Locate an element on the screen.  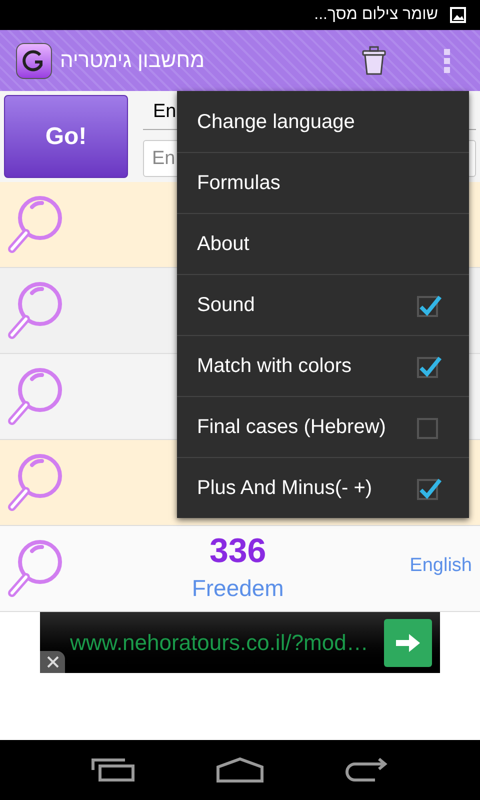
back-icon is located at coordinates (367, 770).